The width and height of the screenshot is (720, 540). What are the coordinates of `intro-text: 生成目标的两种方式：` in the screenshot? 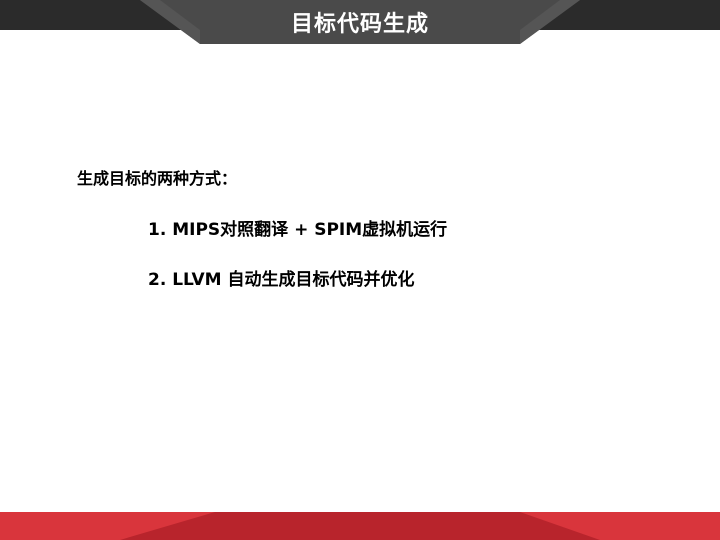 It's located at (157, 178).